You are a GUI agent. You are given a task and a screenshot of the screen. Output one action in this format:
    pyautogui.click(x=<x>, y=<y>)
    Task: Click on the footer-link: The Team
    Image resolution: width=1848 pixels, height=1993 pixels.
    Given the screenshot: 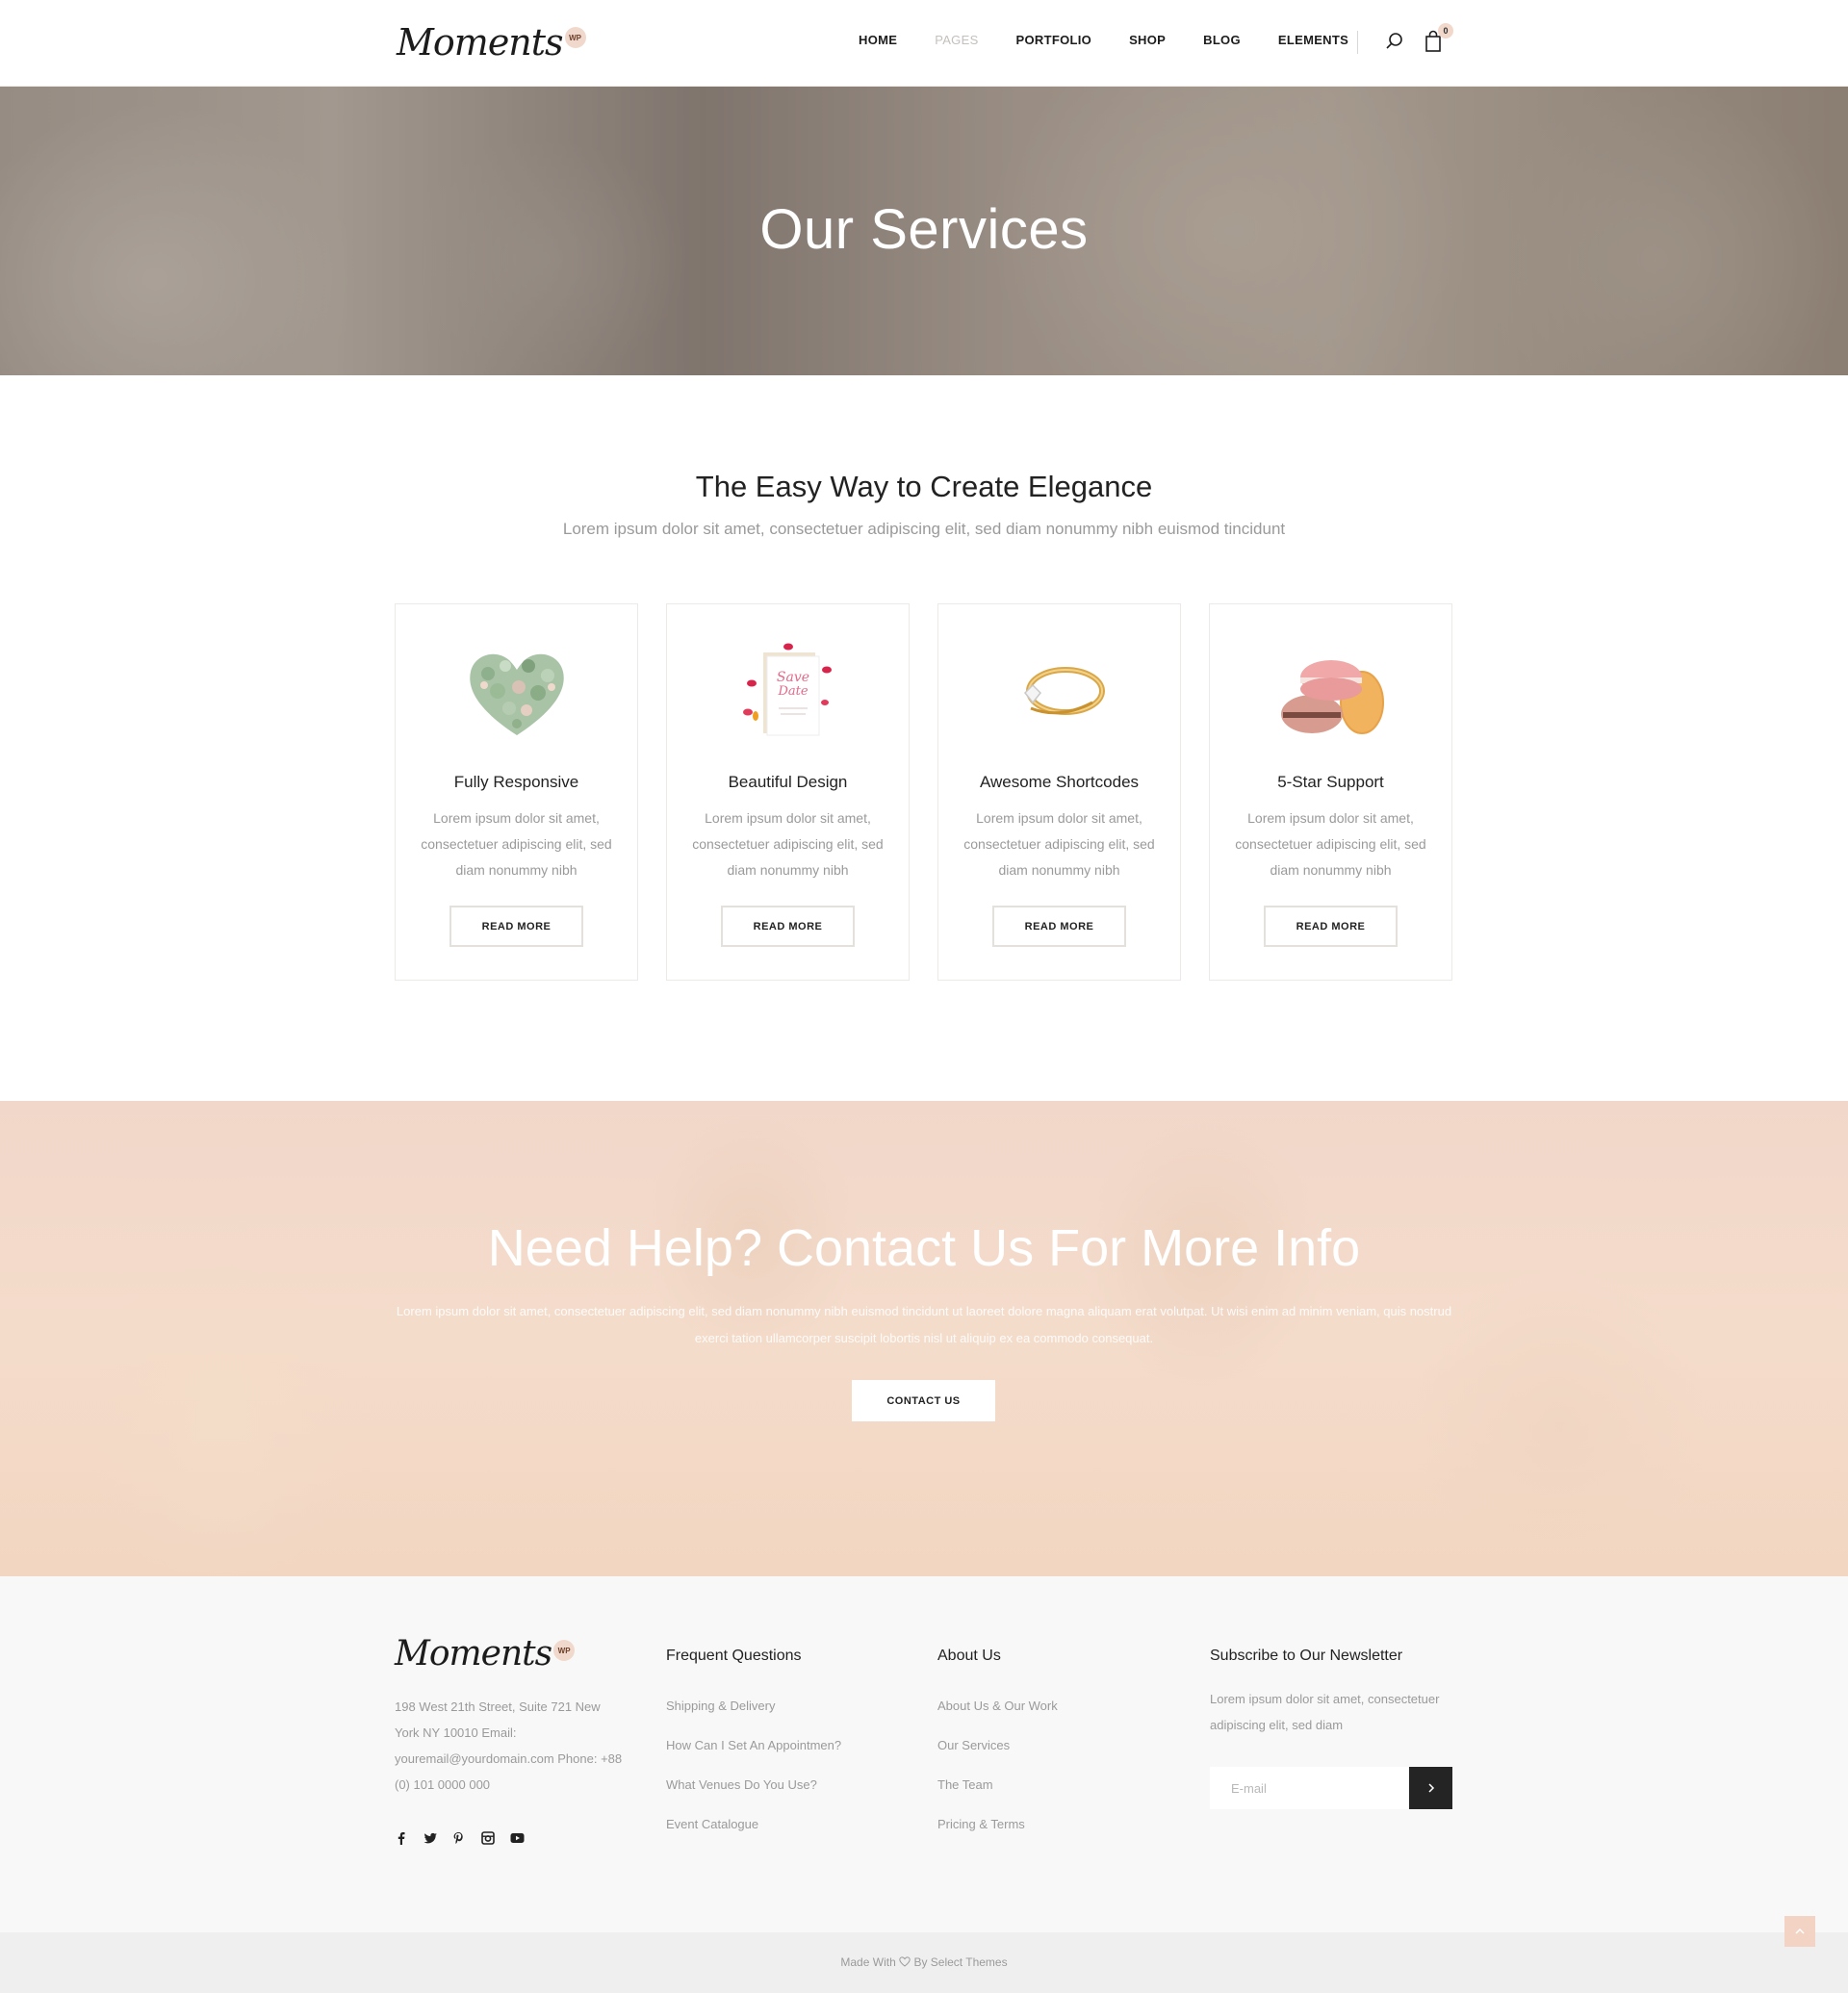 What is the action you would take?
    pyautogui.click(x=997, y=1785)
    